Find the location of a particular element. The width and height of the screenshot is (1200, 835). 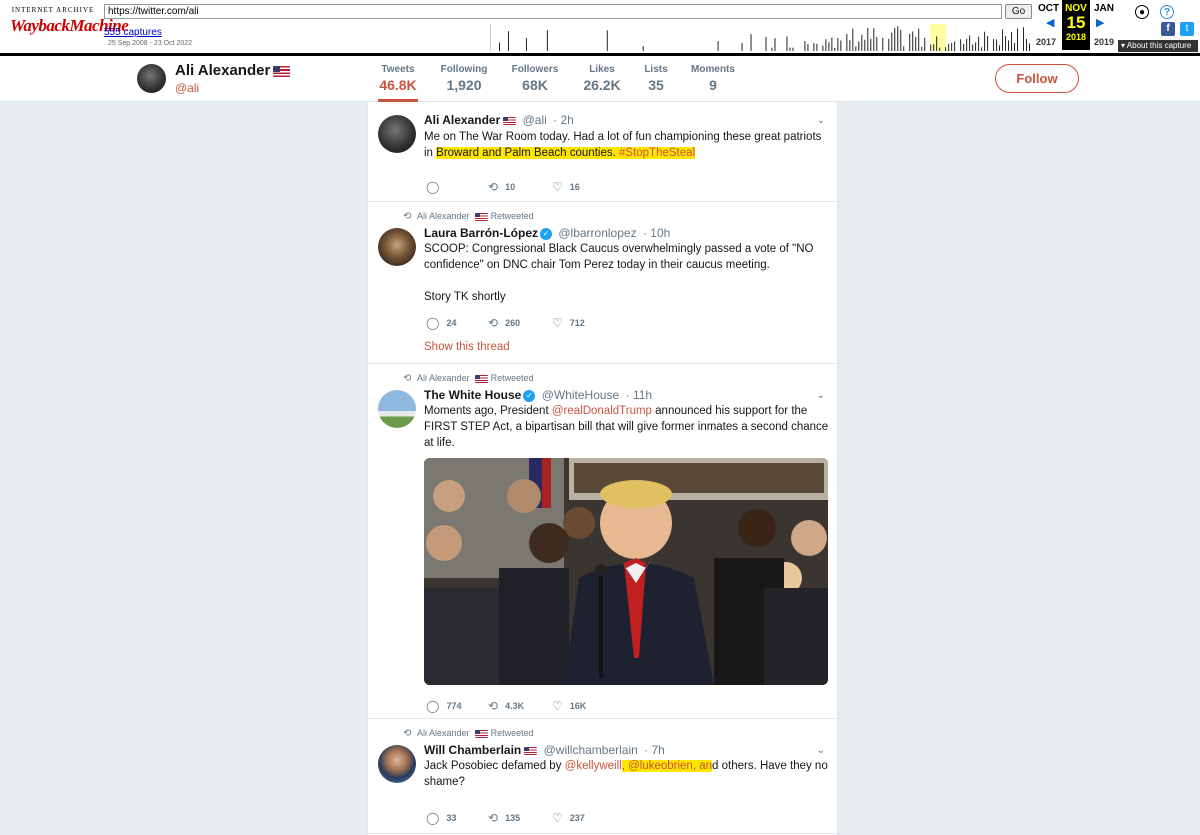

profile-handle: @ali is located at coordinates (187, 88).